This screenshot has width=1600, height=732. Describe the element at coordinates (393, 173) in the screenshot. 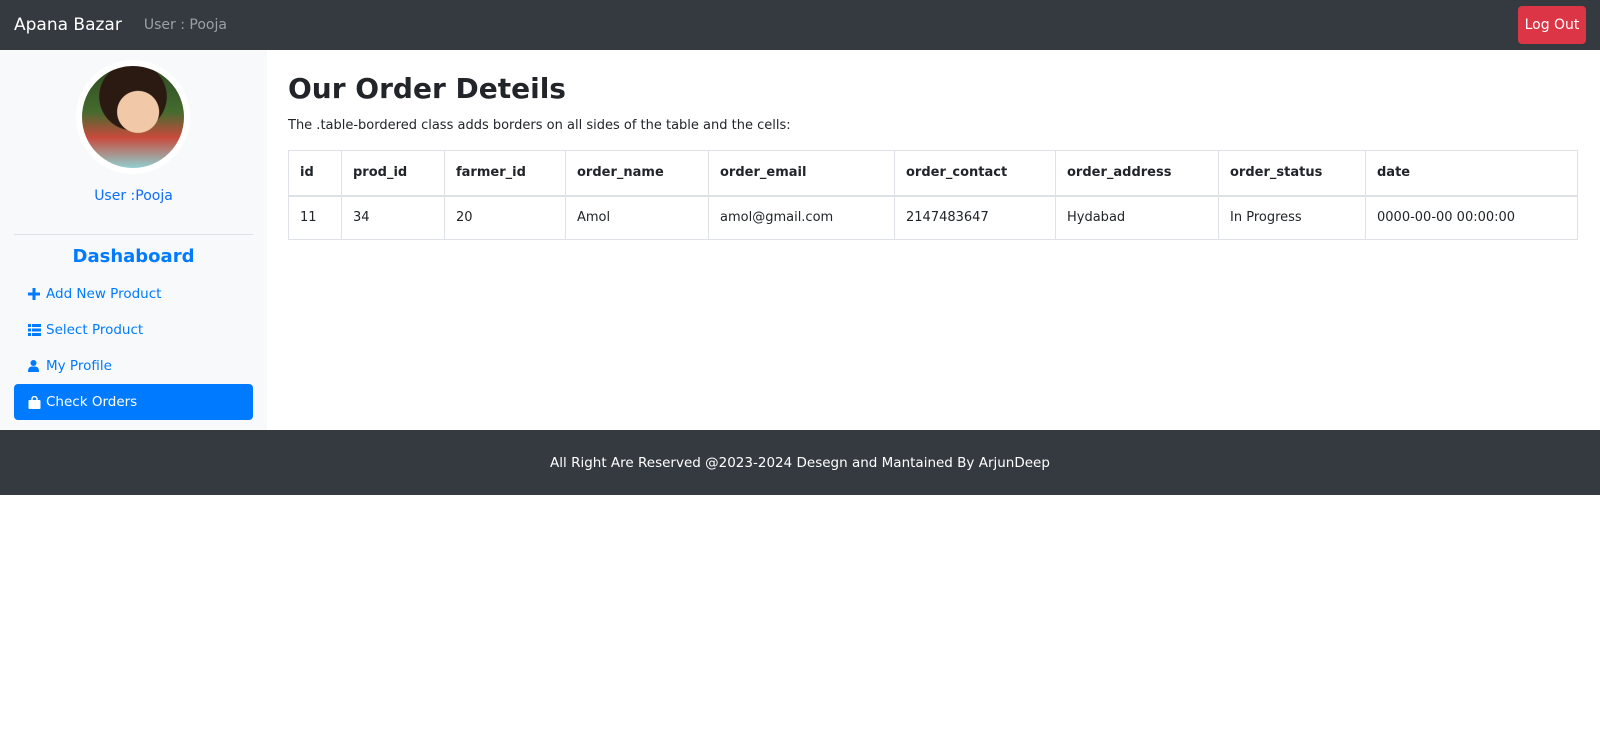

I see `column-header-prod-id: prod_id` at that location.